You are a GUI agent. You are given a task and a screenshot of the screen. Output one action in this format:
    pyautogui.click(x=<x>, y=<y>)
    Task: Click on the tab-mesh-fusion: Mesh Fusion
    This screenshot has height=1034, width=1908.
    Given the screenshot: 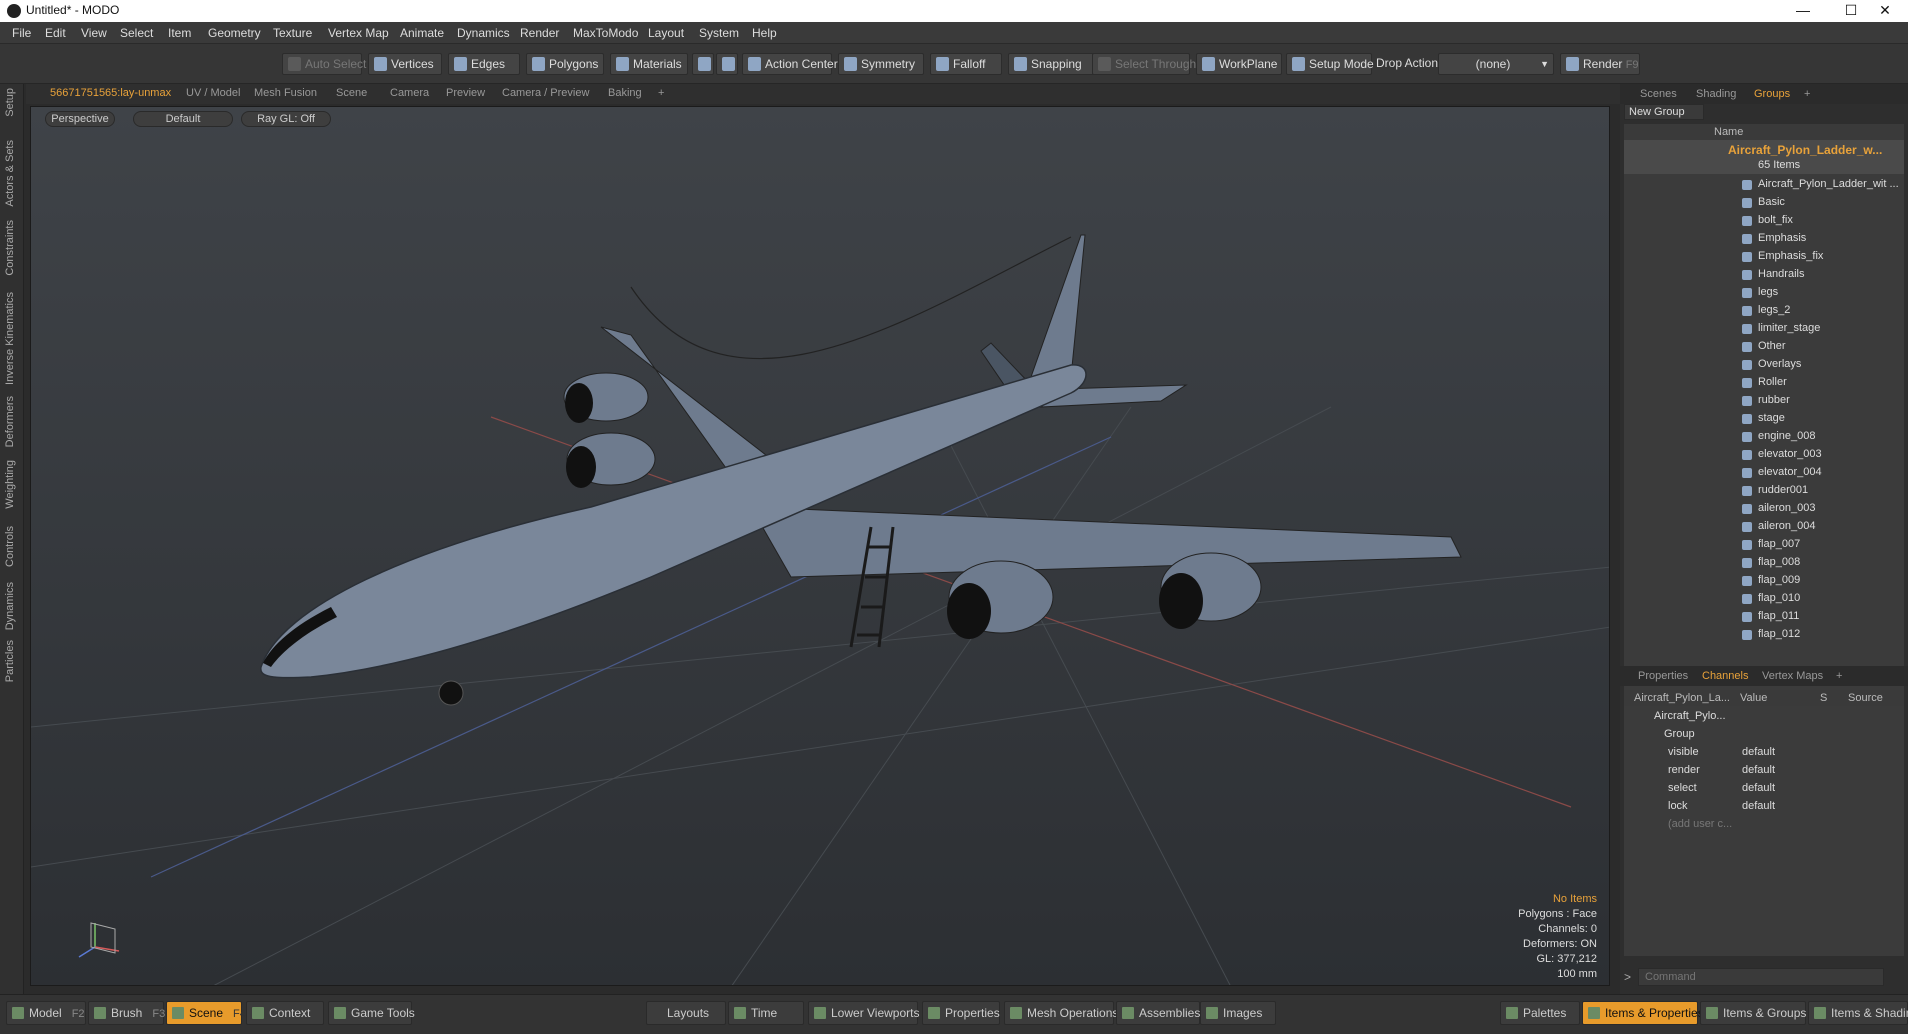 What is the action you would take?
    pyautogui.click(x=285, y=93)
    